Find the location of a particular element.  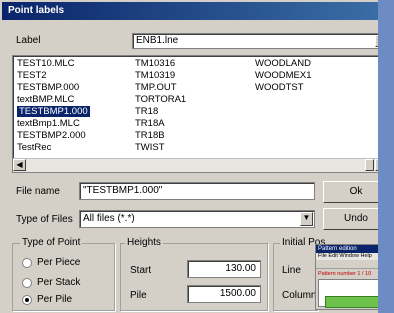

list-item: TEST2 TM10319 WOODMEX1 is located at coordinates (200, 75).